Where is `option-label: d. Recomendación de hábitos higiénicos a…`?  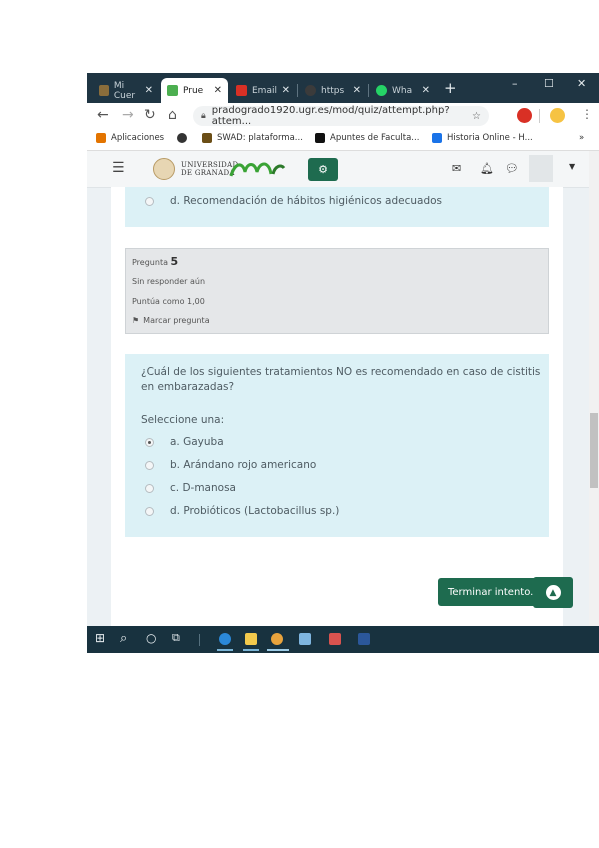 option-label: d. Recomendación de hábitos higiénicos a… is located at coordinates (306, 201).